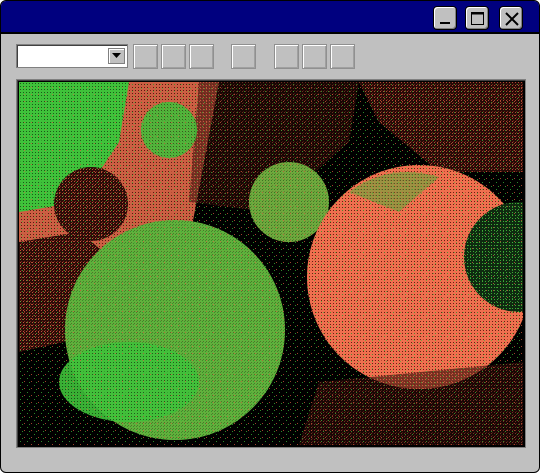 The image size is (540, 473). I want to click on close-icon, so click(512, 19).